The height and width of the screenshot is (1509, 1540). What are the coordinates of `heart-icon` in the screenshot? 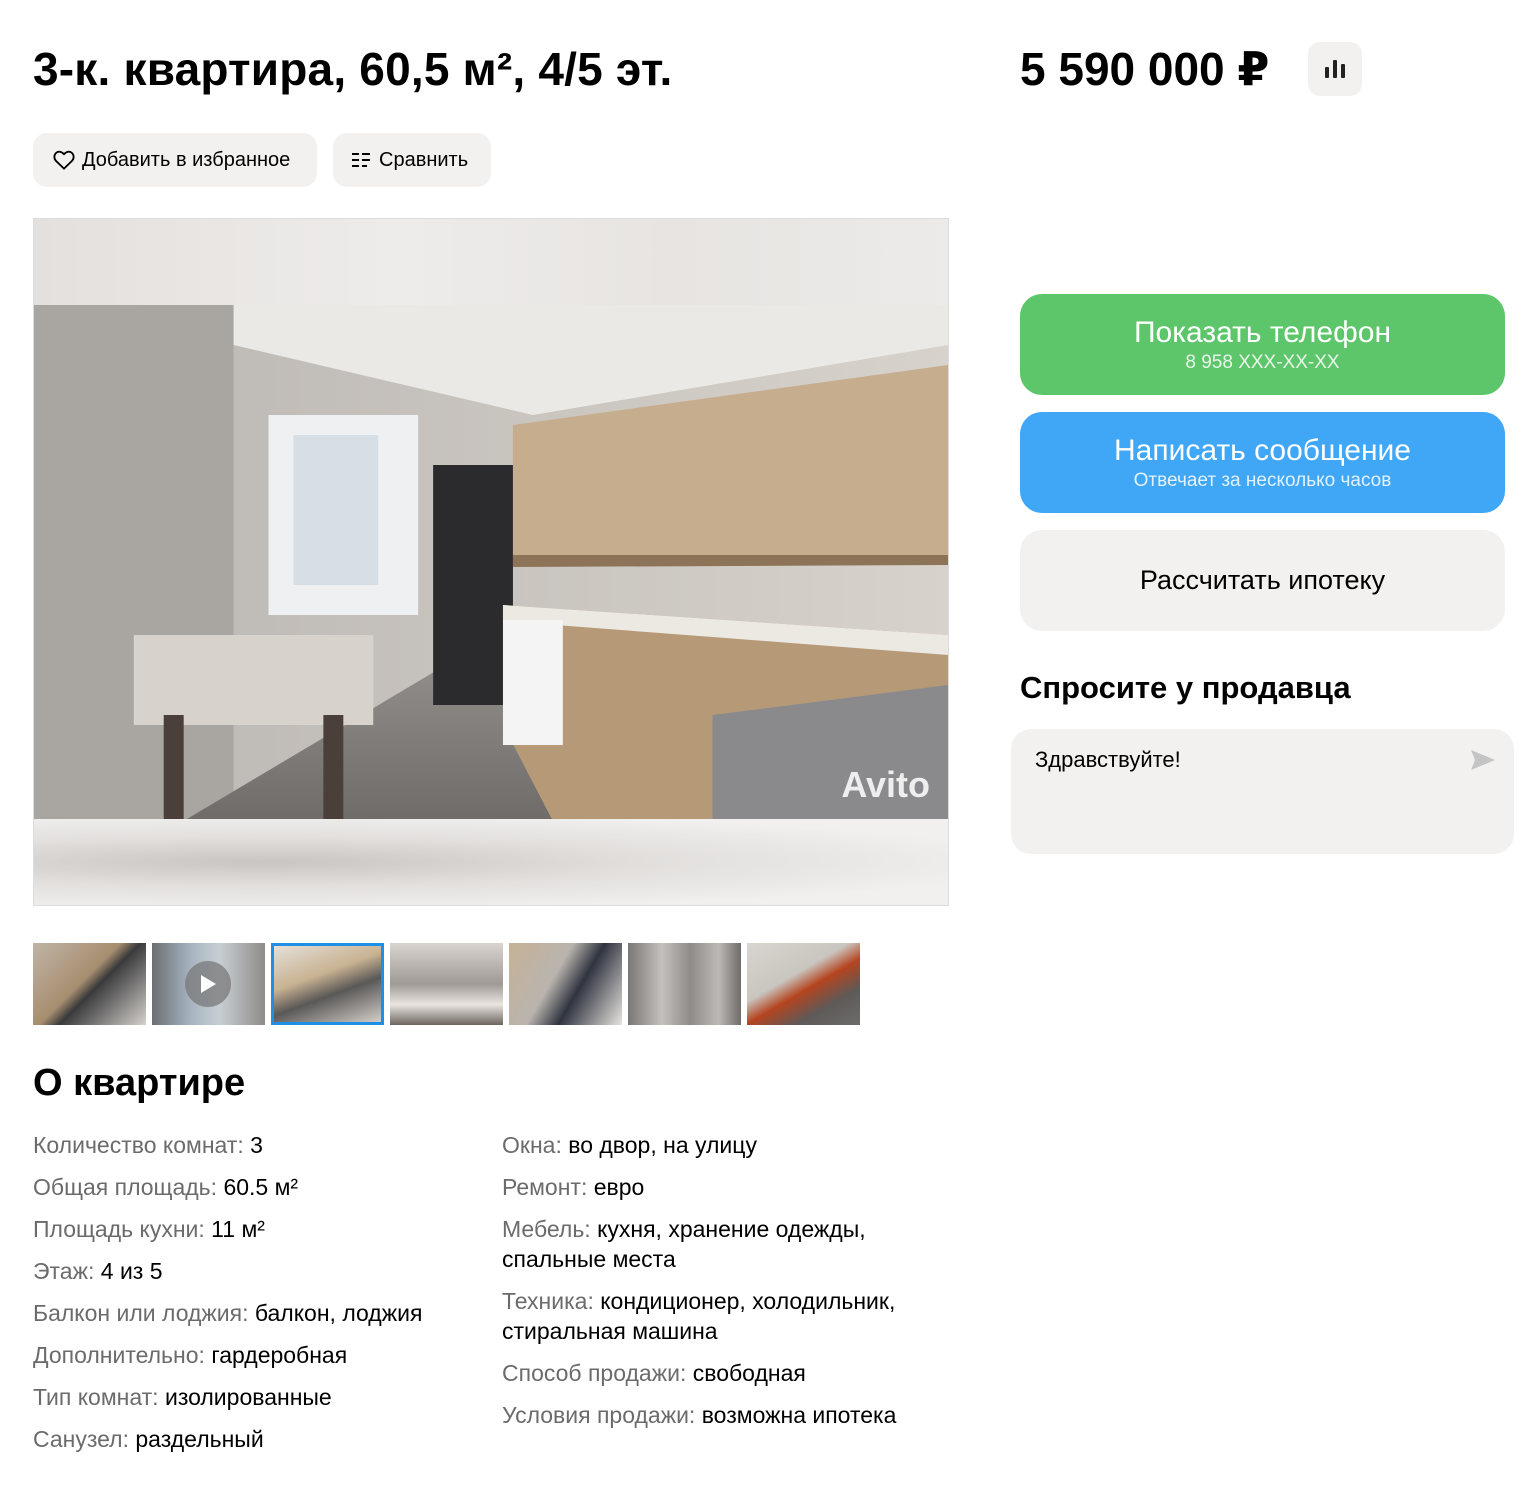 It's located at (64, 160).